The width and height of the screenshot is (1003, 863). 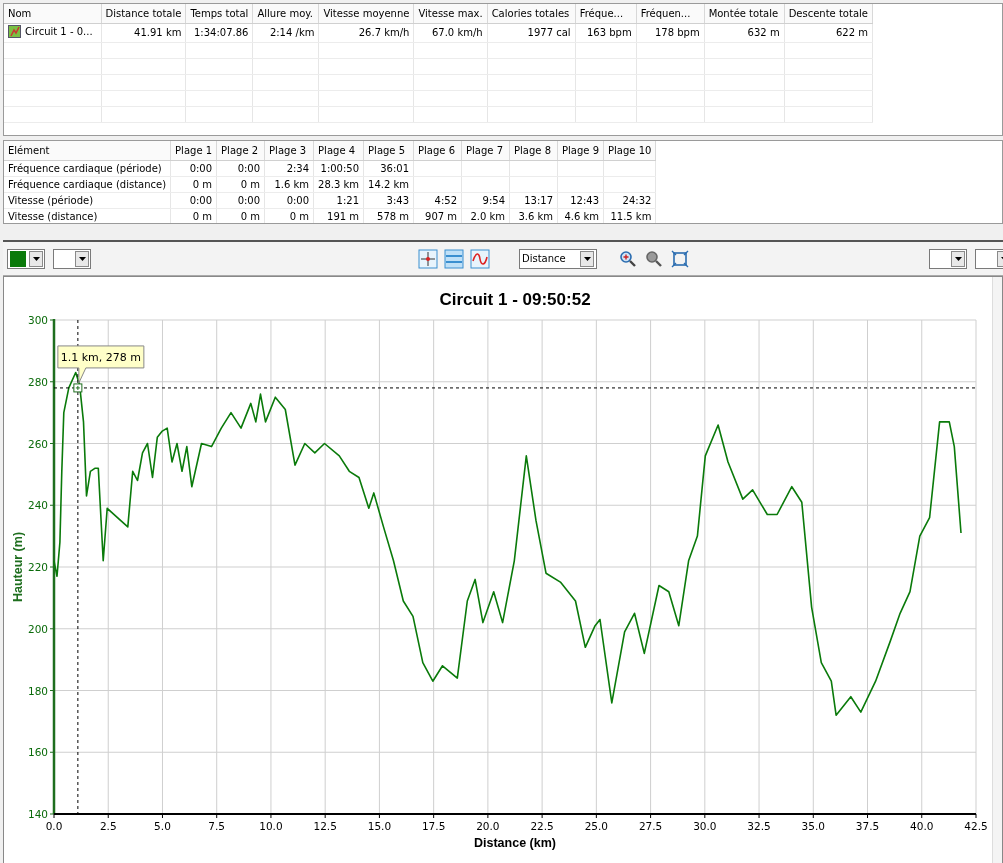 What do you see at coordinates (285, 32) in the screenshot?
I see `table-cell: 2:14 /km` at bounding box center [285, 32].